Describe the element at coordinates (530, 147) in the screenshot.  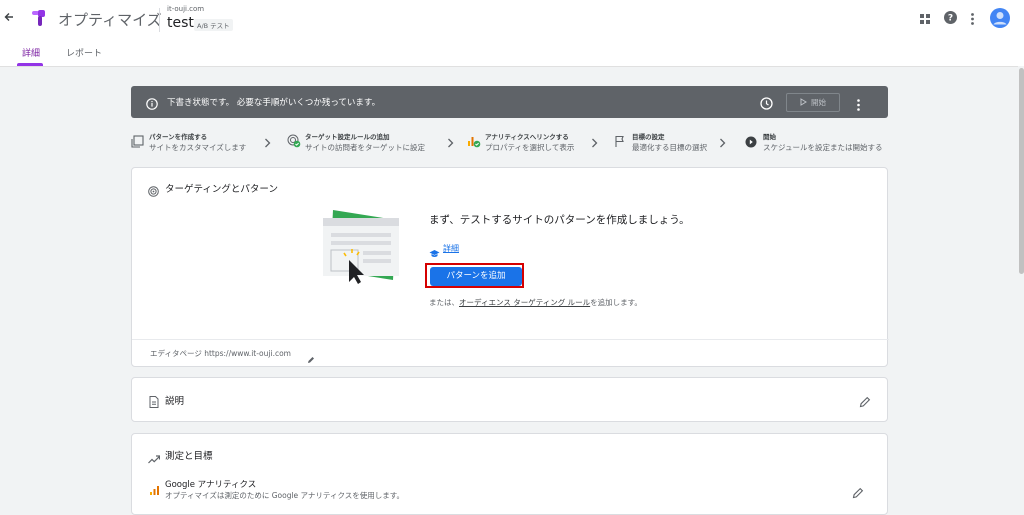
I see `step-description: プロパティを選択して表示` at that location.